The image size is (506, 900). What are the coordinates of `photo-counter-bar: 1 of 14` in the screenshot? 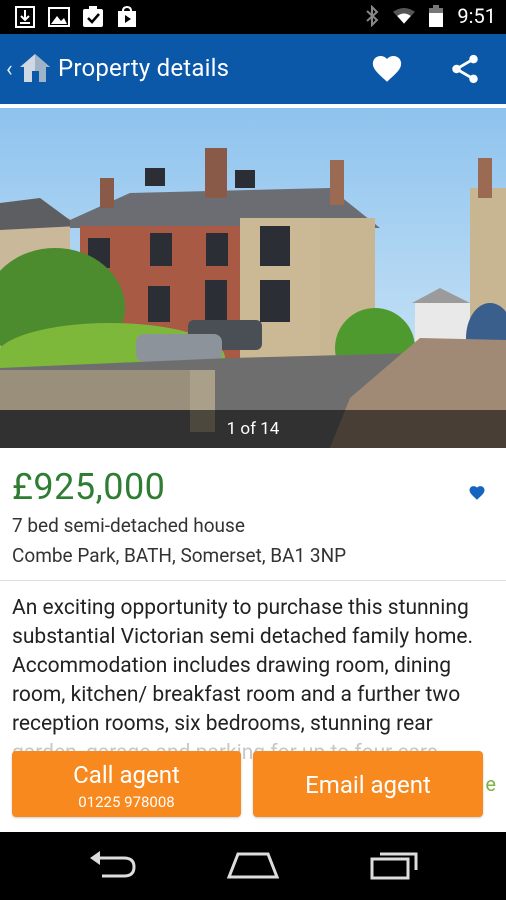 It's located at (253, 429).